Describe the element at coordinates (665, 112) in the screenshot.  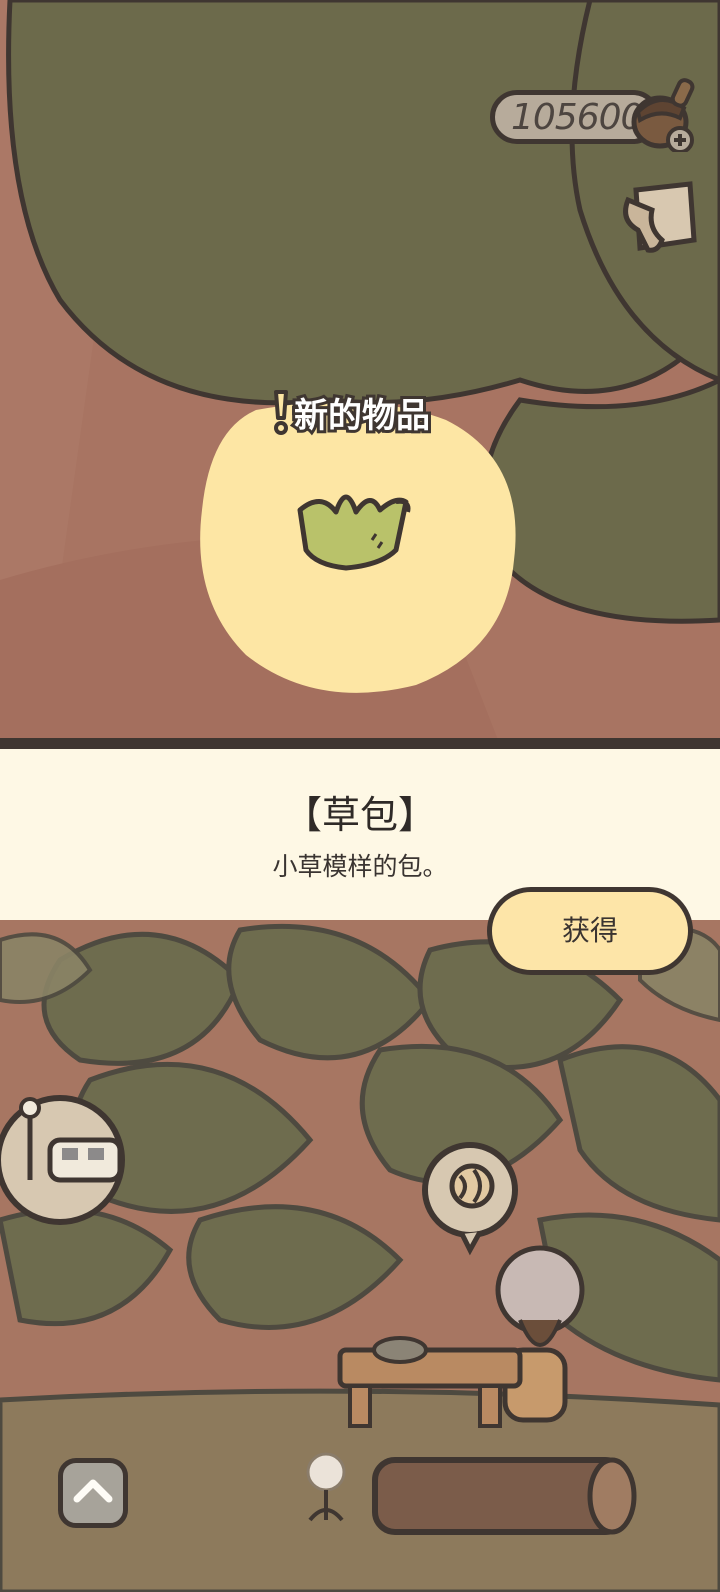
I see `acorn-icon` at that location.